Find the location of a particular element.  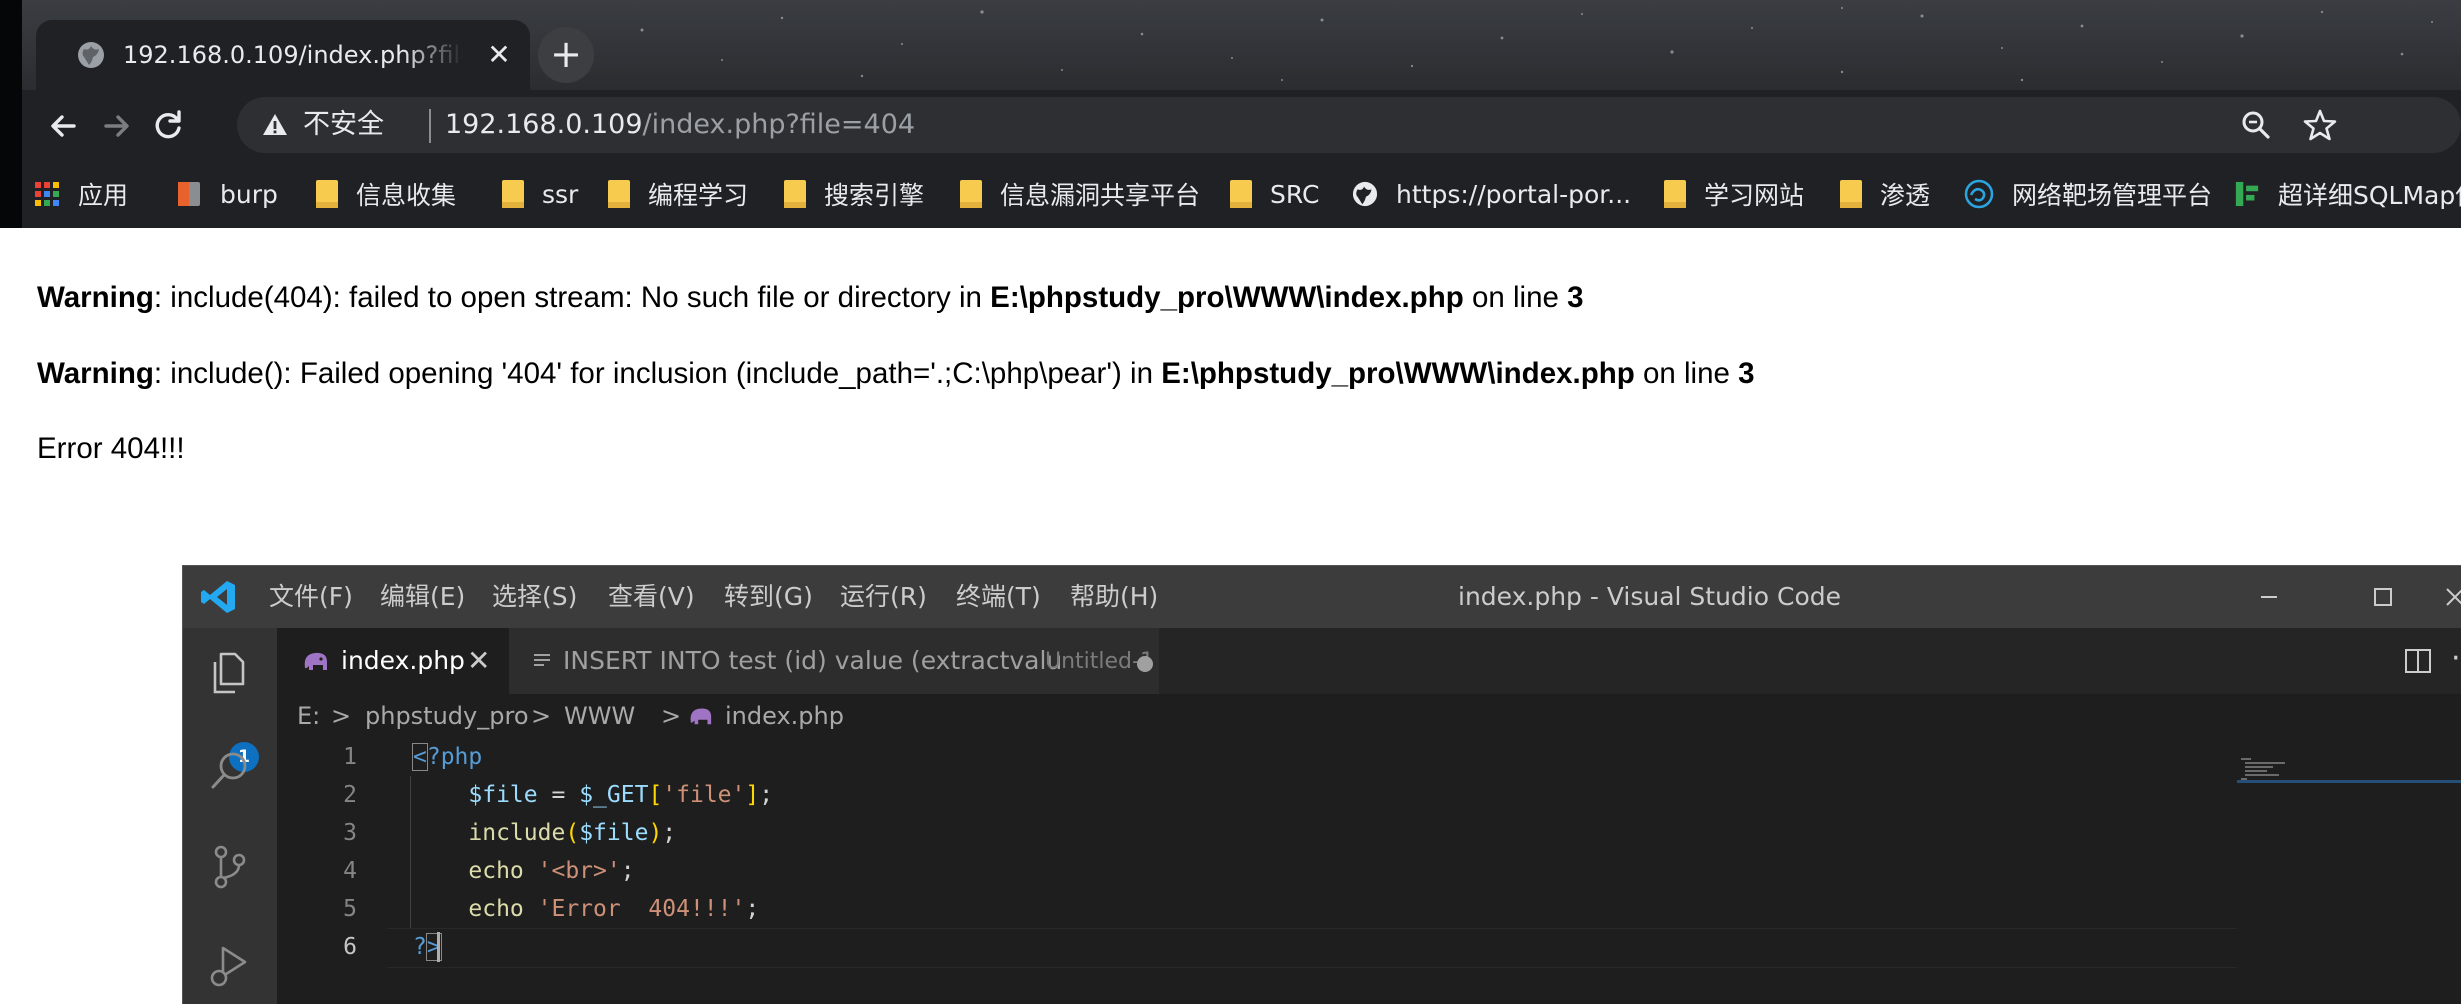

url-host: 192.168.0.109 is located at coordinates (544, 124).